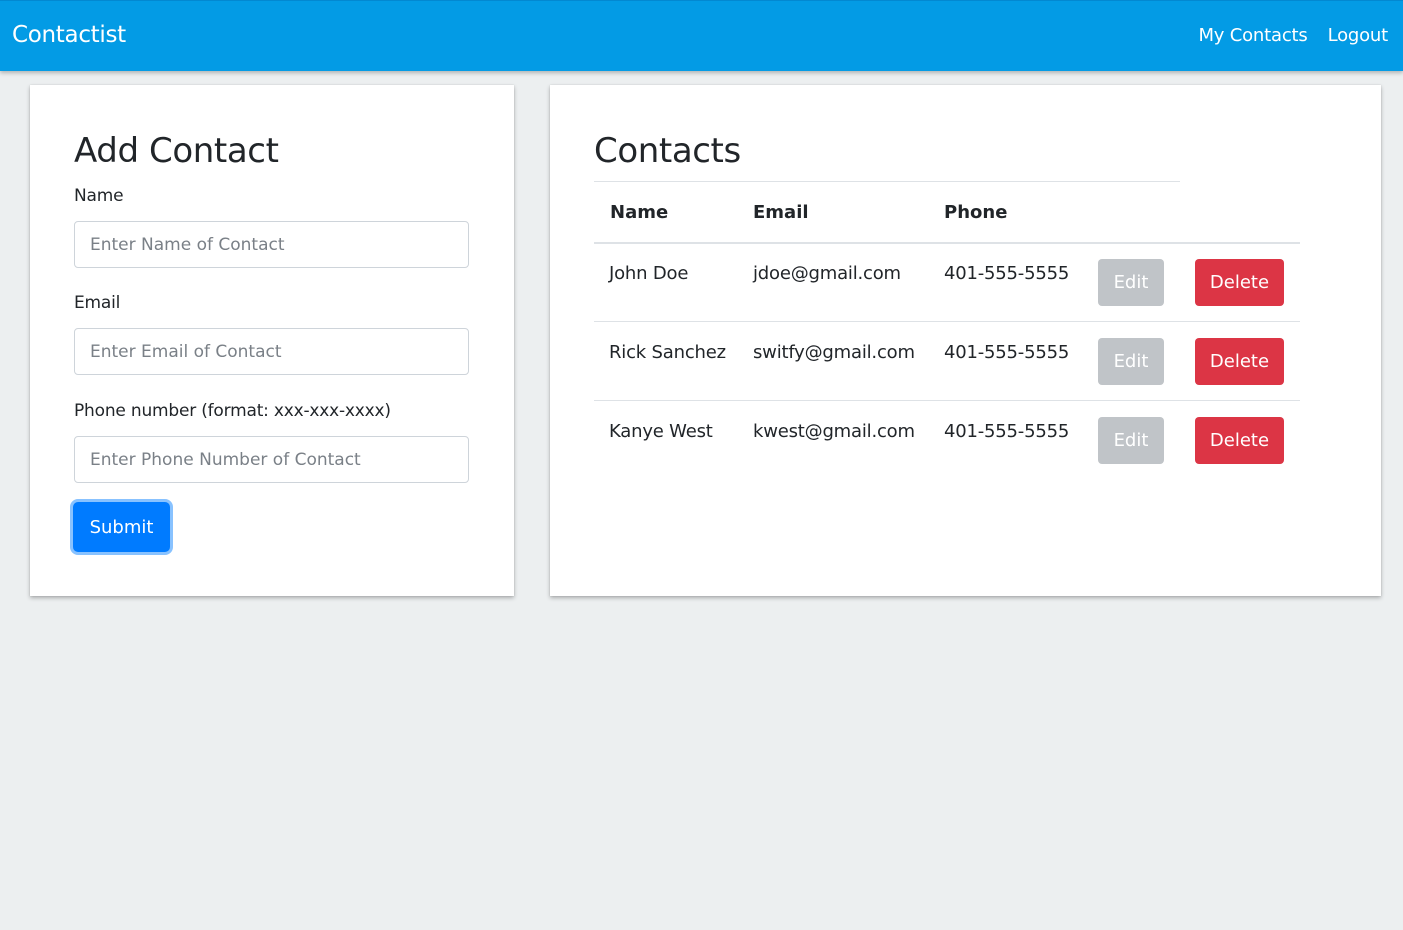 The width and height of the screenshot is (1403, 930). What do you see at coordinates (649, 273) in the screenshot?
I see `contact-name: John Doe` at bounding box center [649, 273].